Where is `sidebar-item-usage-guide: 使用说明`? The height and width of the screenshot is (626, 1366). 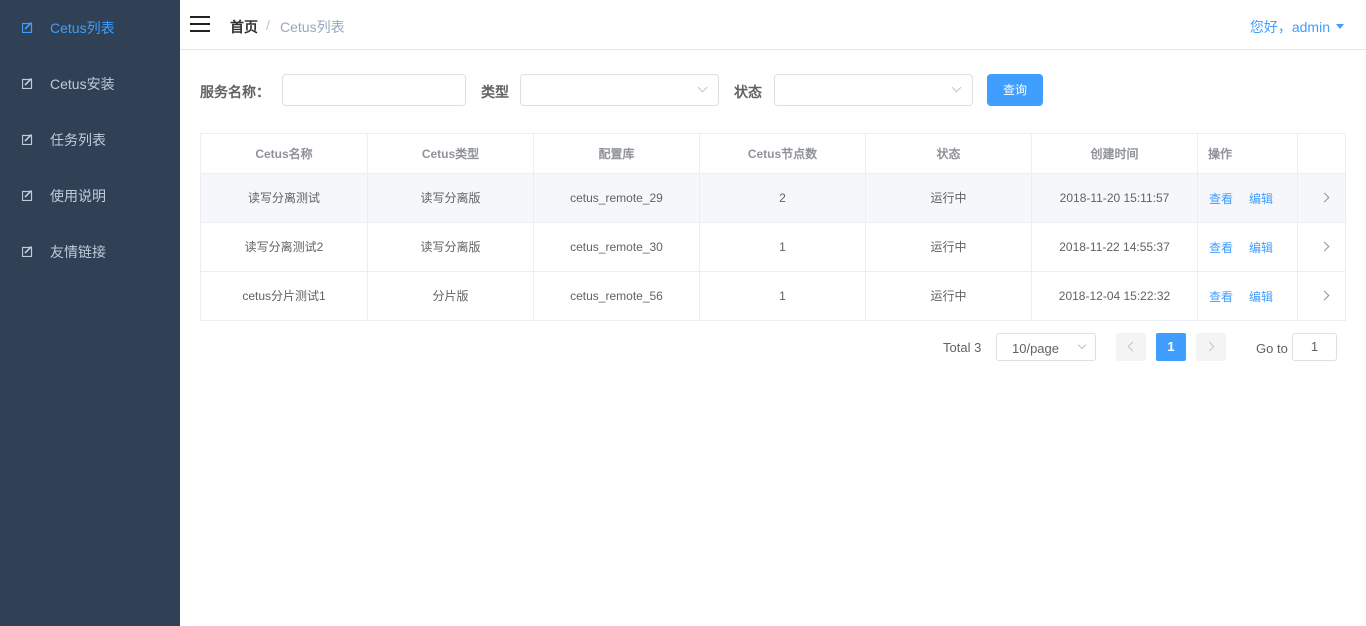
sidebar-item-usage-guide: 使用说明 is located at coordinates (90, 196).